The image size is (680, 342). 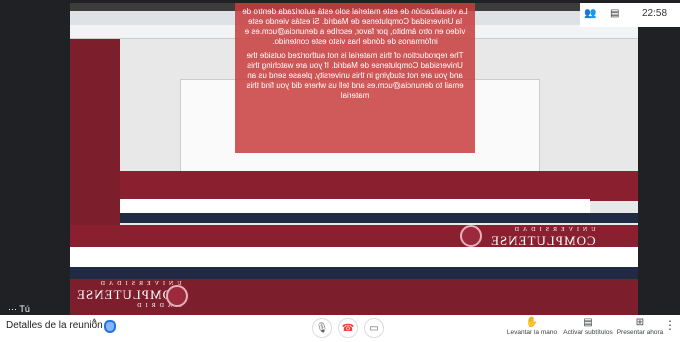 I want to click on mic-icon: 🎙, so click(x=322, y=328).